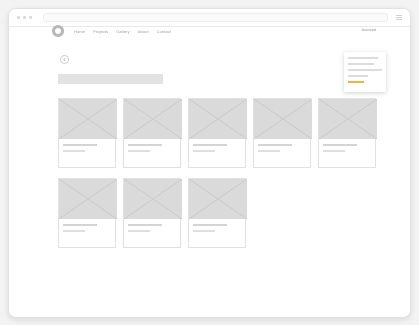  Describe the element at coordinates (356, 82) in the screenshot. I see `dropdown-accent-item` at that location.